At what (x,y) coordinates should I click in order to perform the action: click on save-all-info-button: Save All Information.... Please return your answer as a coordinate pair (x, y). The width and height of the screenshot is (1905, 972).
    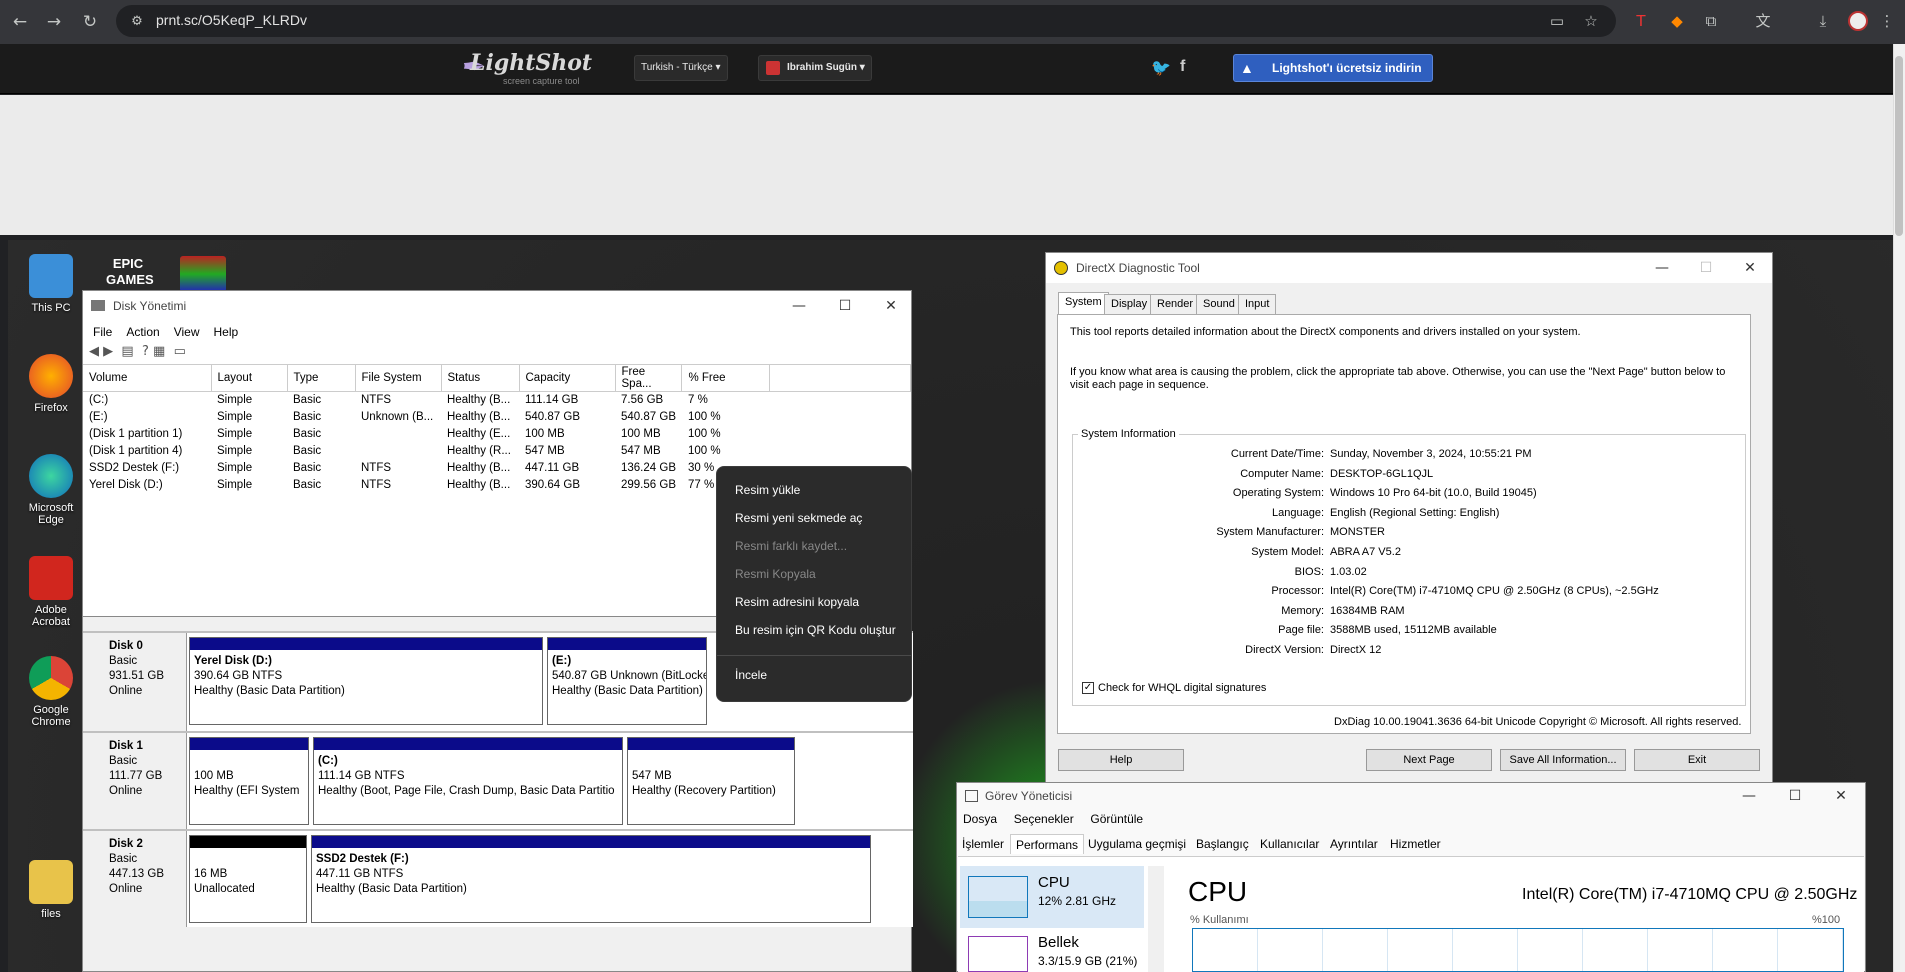
    Looking at the image, I should click on (1563, 760).